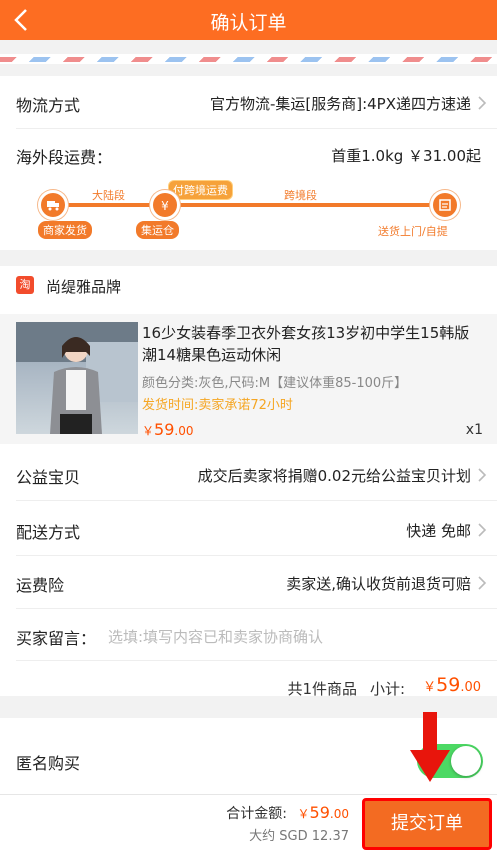 The image size is (497, 850). What do you see at coordinates (53, 205) in the screenshot?
I see `truck-icon` at bounding box center [53, 205].